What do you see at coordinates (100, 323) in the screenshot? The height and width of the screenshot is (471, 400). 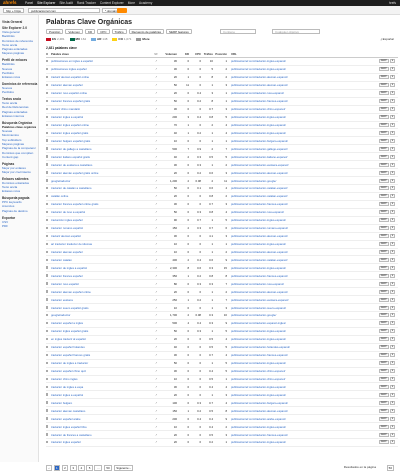 I see `keyword-link: traductor español a inglés` at bounding box center [100, 323].